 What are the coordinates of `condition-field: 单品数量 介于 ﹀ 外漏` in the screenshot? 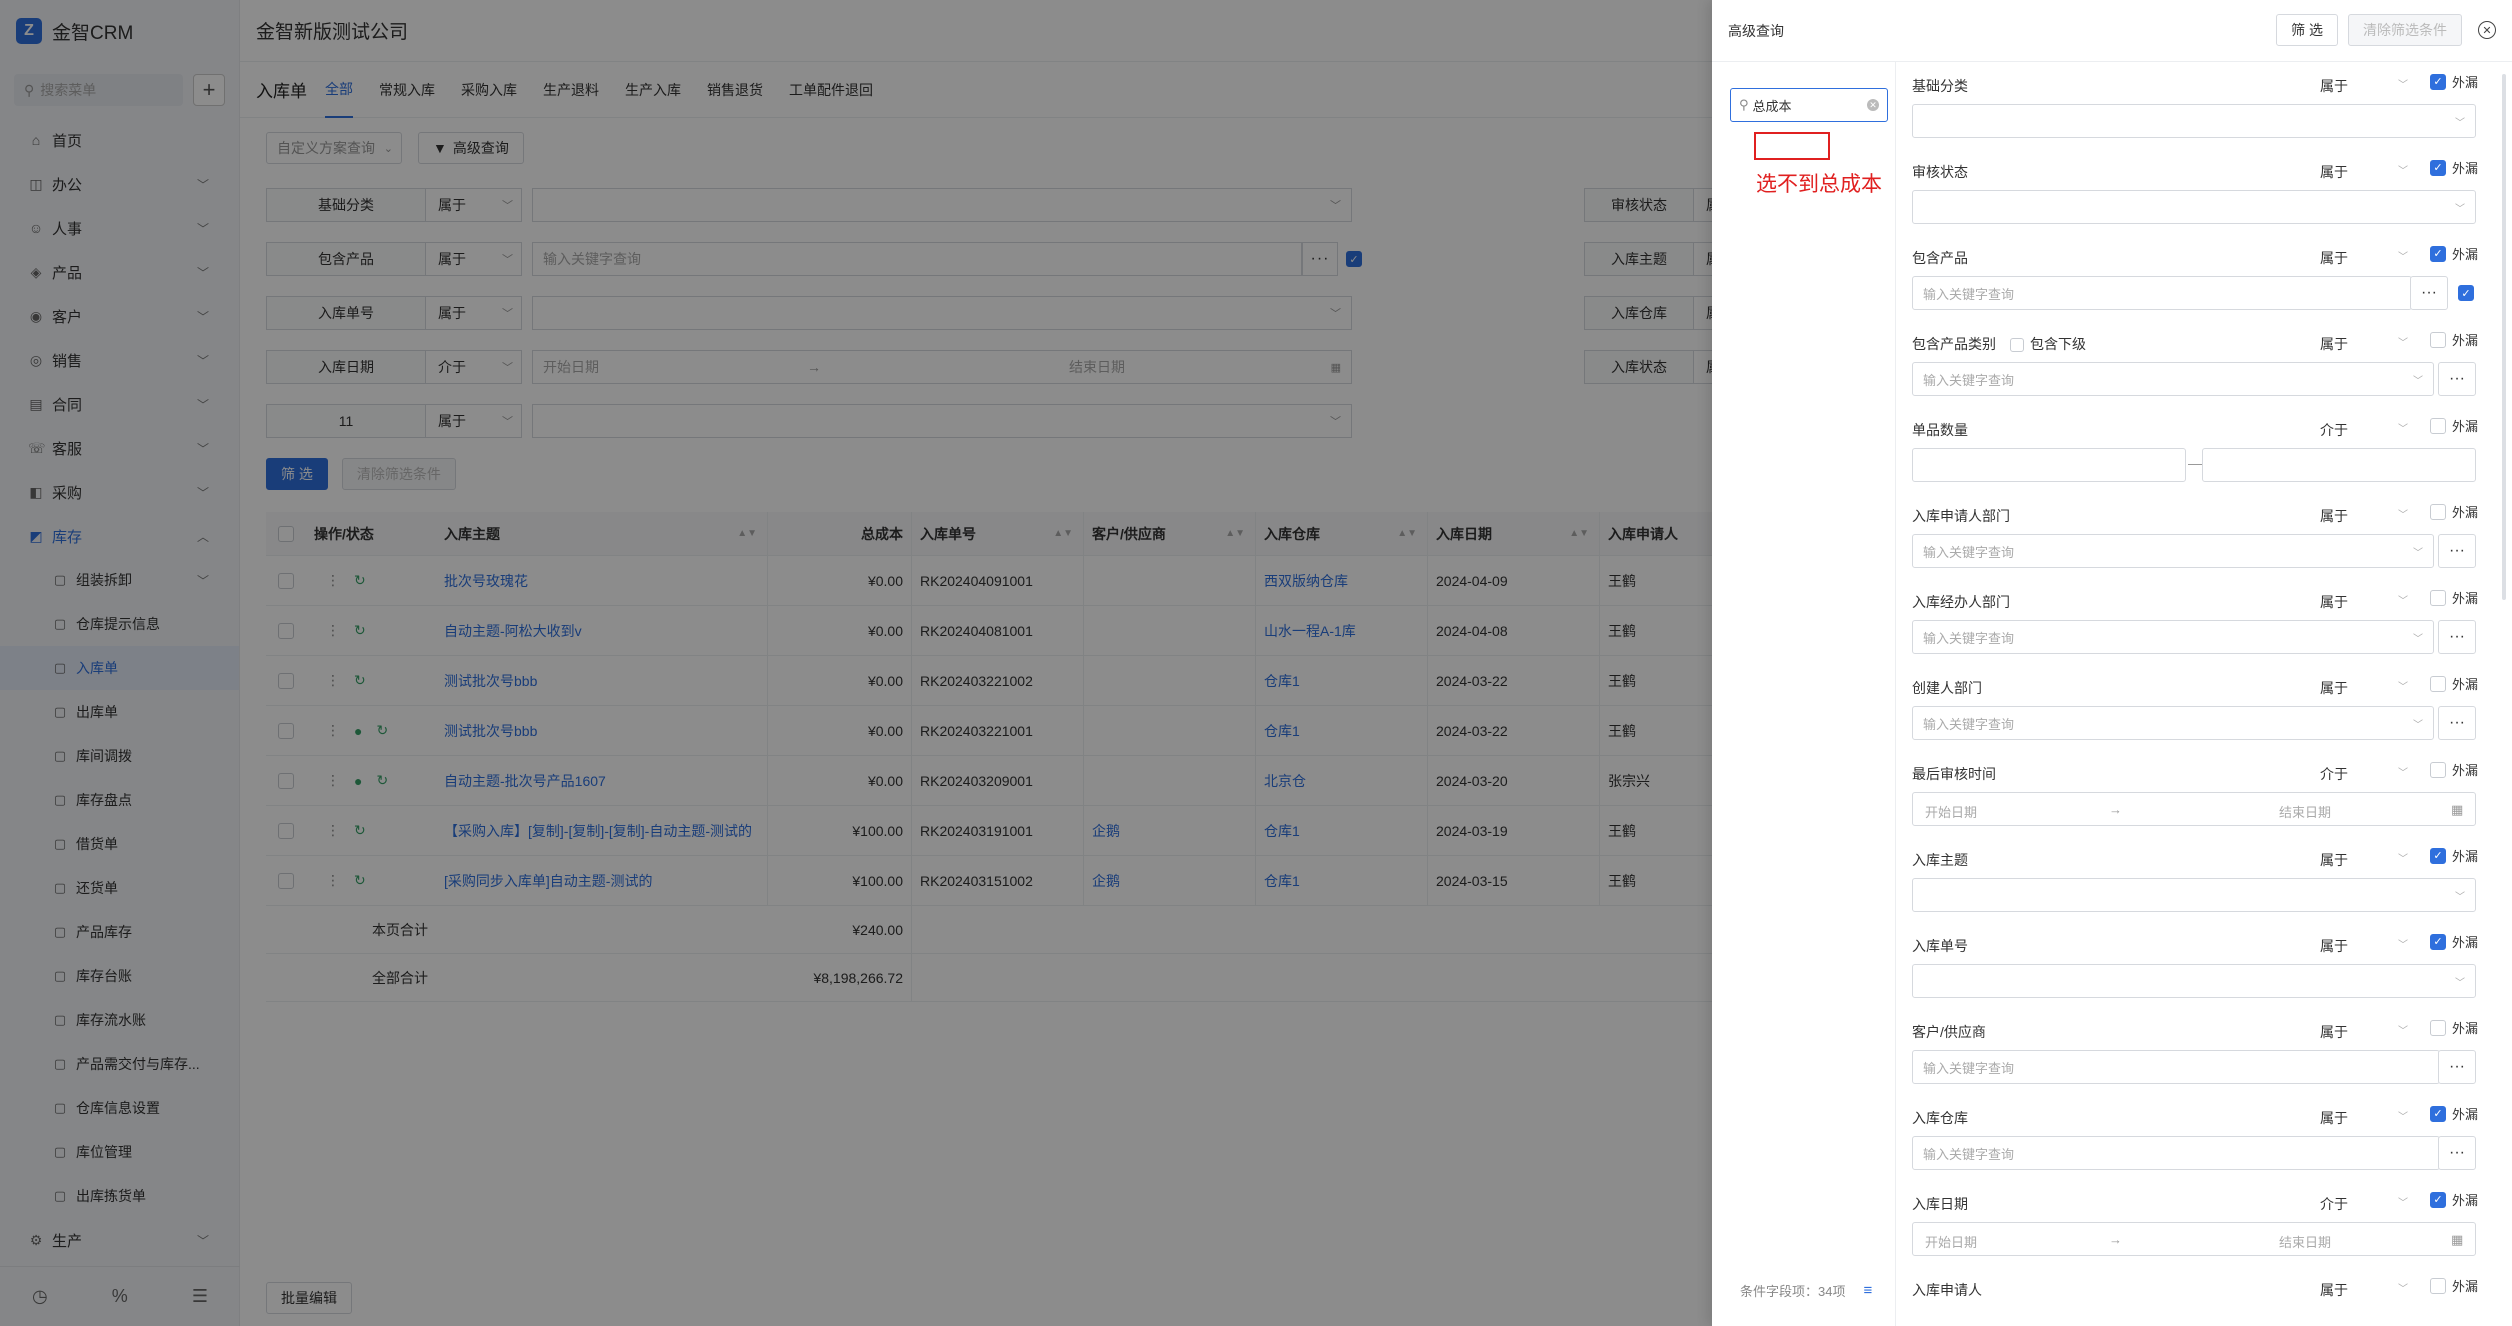 It's located at (2202, 449).